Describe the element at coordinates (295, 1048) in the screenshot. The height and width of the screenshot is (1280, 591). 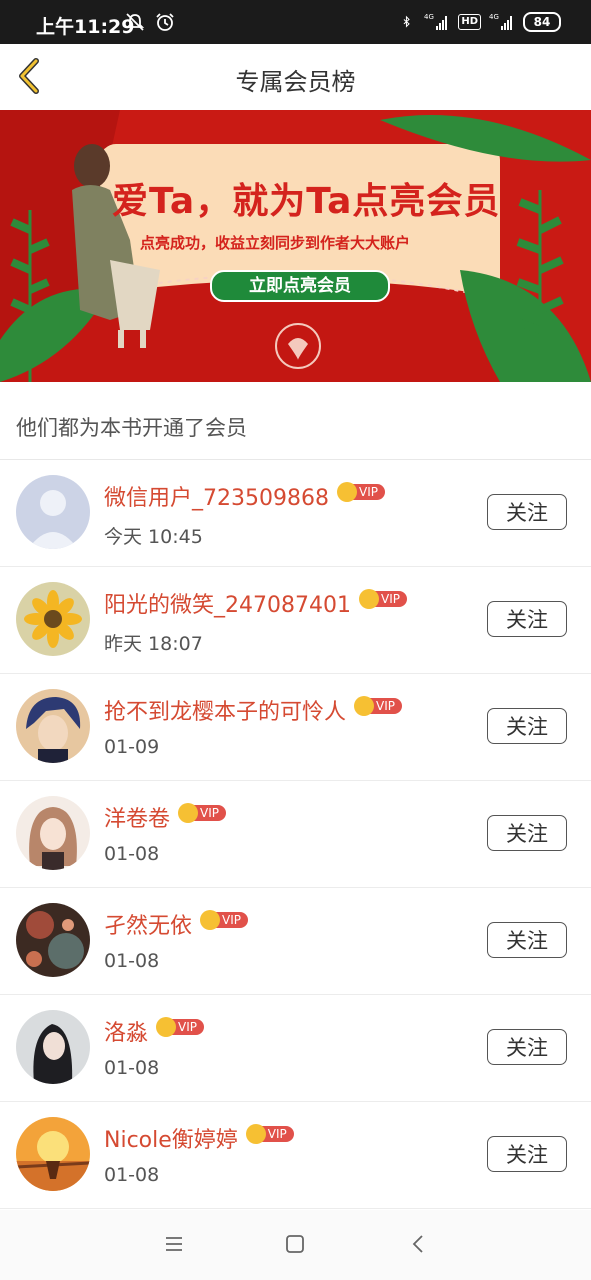
I see `list-item: 洛淼 VIP 01-08 关注` at that location.